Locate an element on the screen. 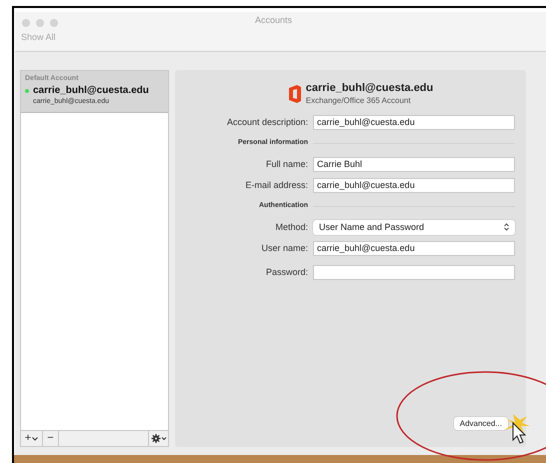 This screenshot has width=546, height=463. zoom-icon is located at coordinates (54, 23).